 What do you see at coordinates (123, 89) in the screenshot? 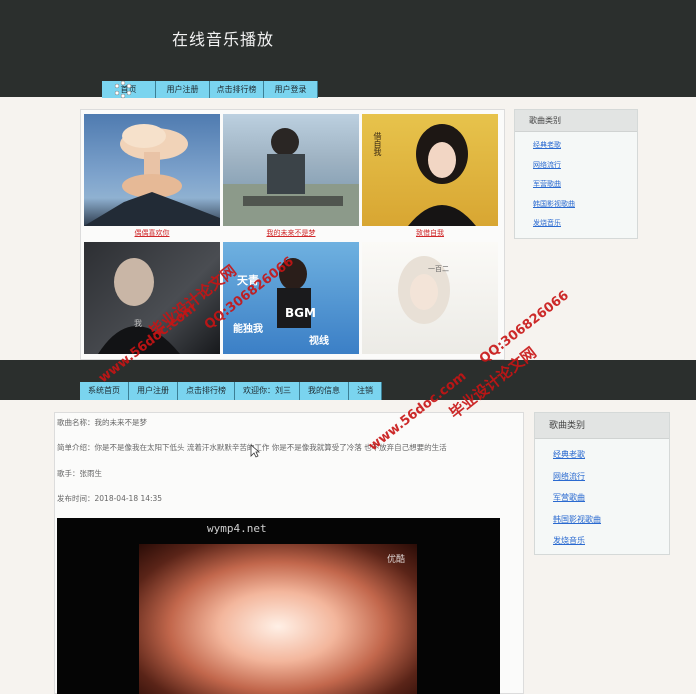
I see `loading-spinner-icon` at bounding box center [123, 89].